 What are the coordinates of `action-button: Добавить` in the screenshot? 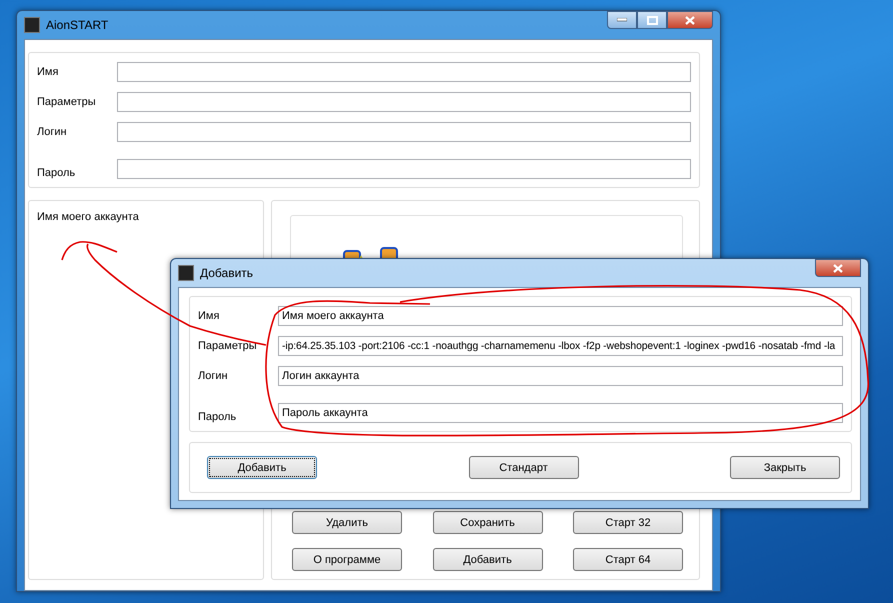 It's located at (487, 559).